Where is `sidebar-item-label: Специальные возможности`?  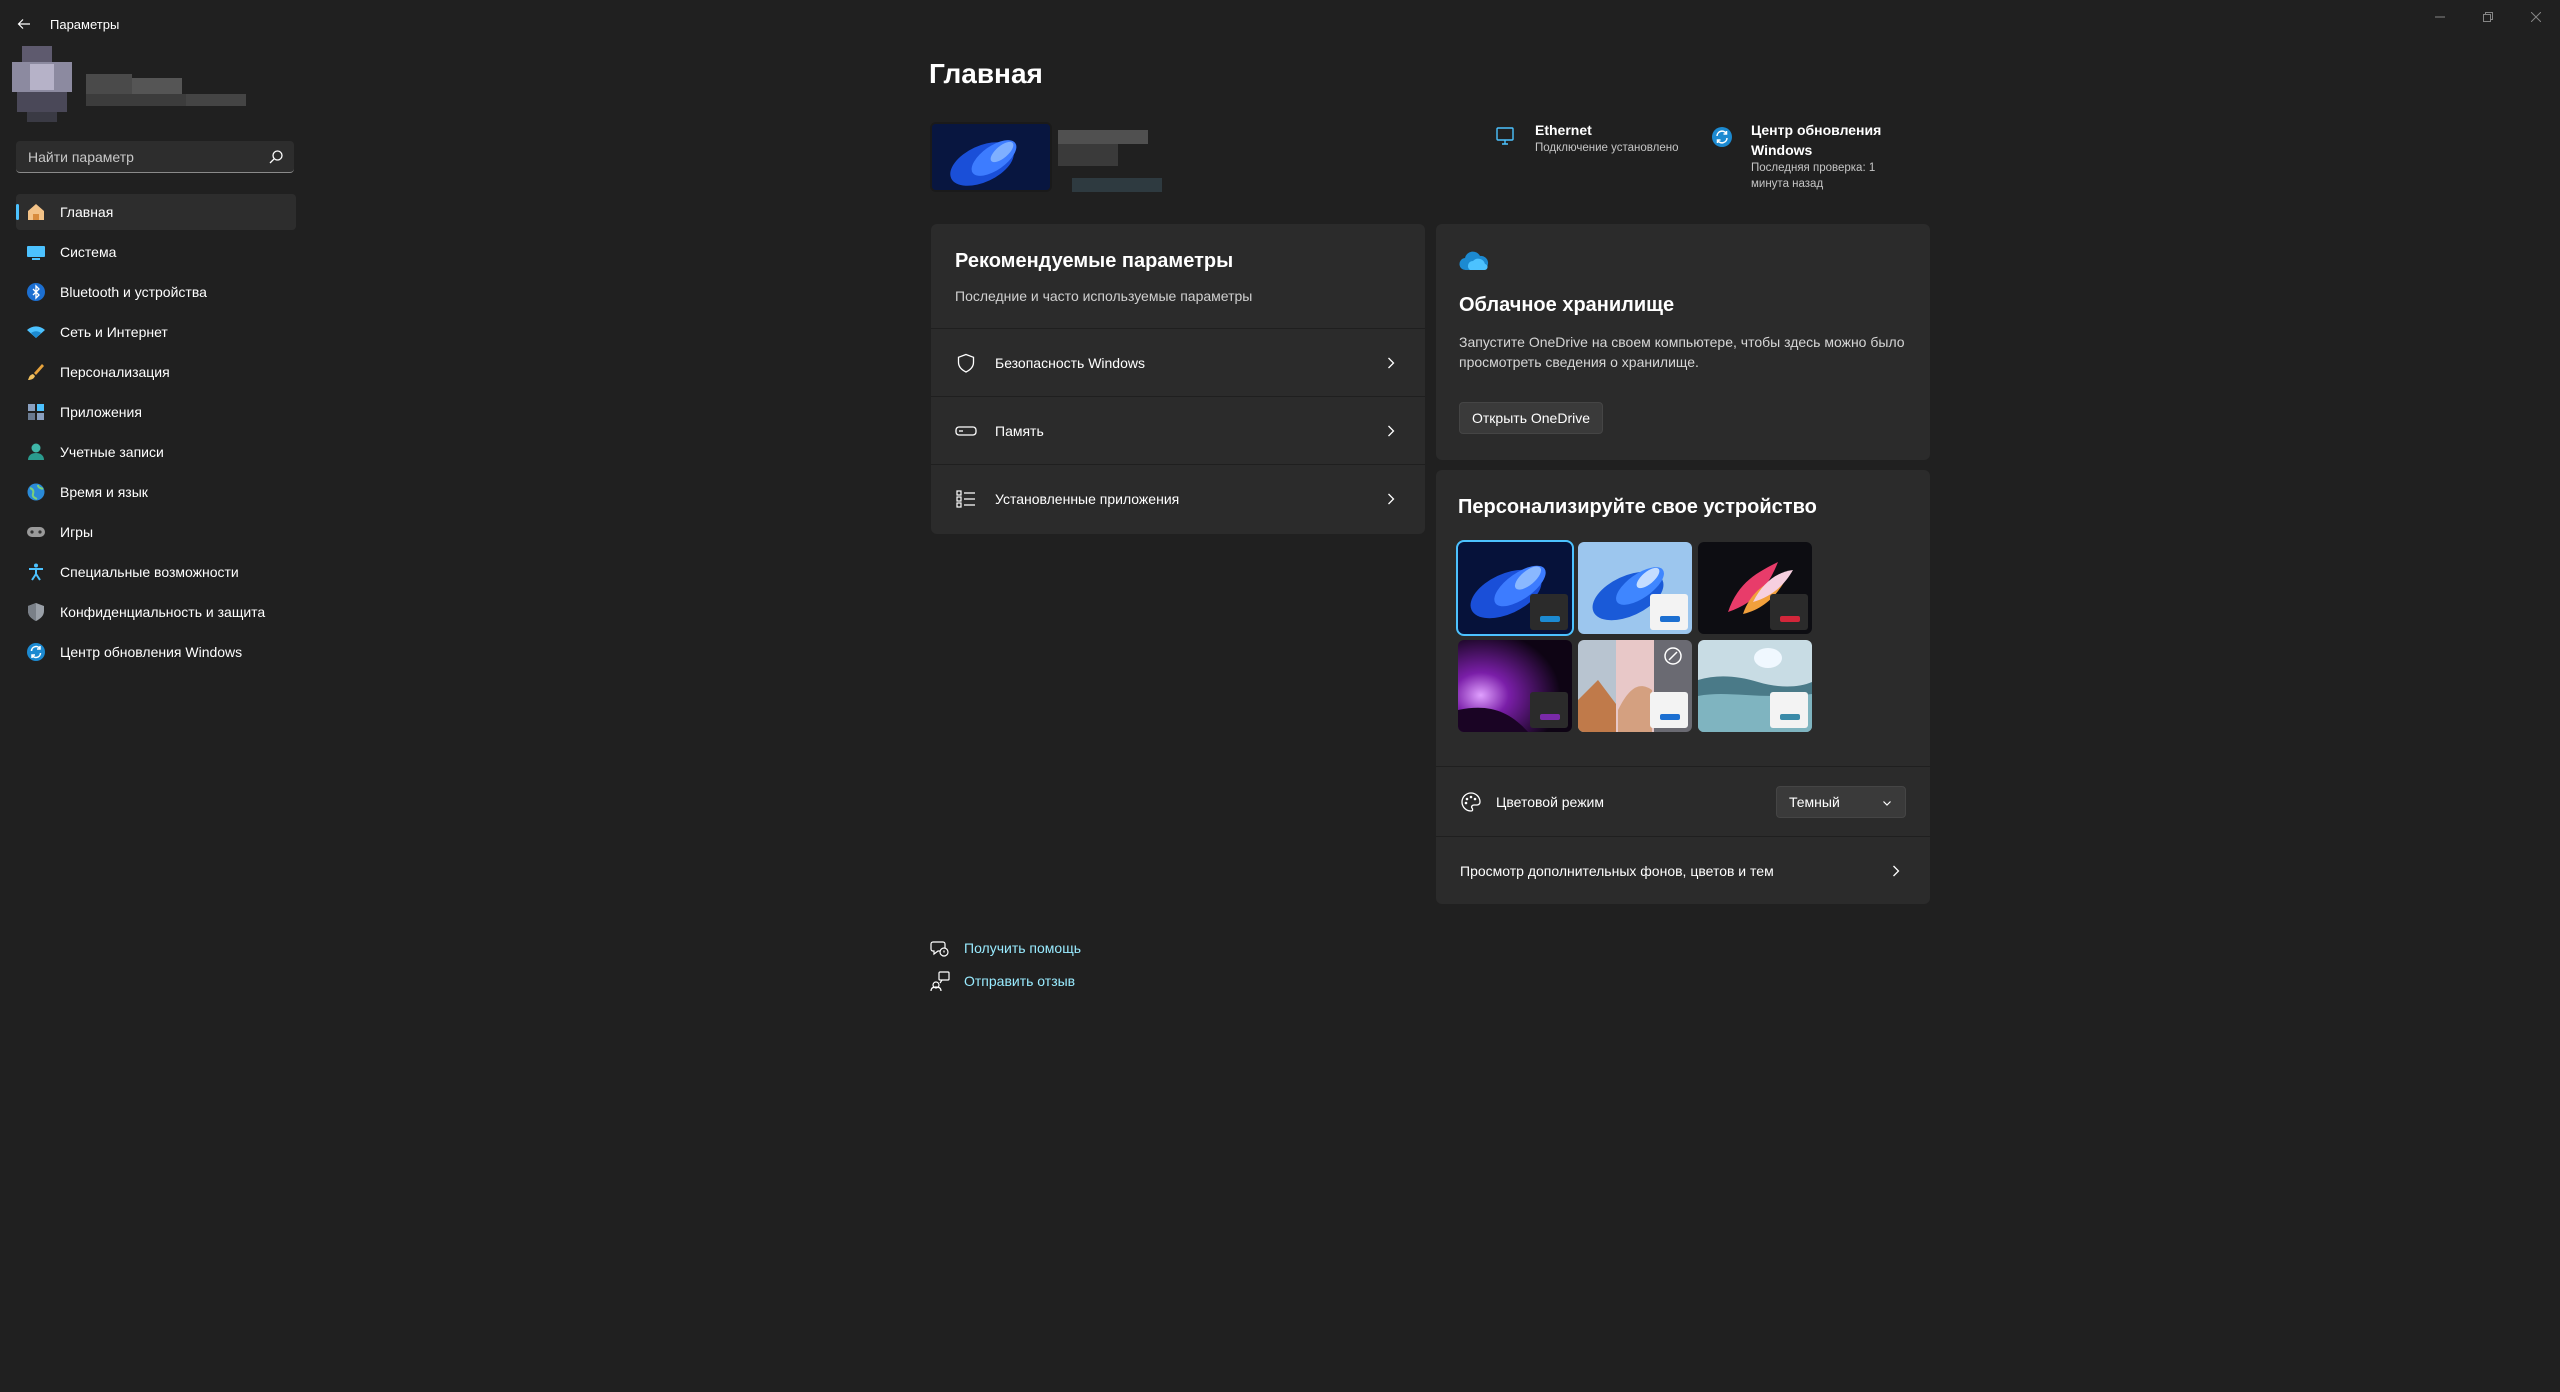 sidebar-item-label: Специальные возможности is located at coordinates (149, 572).